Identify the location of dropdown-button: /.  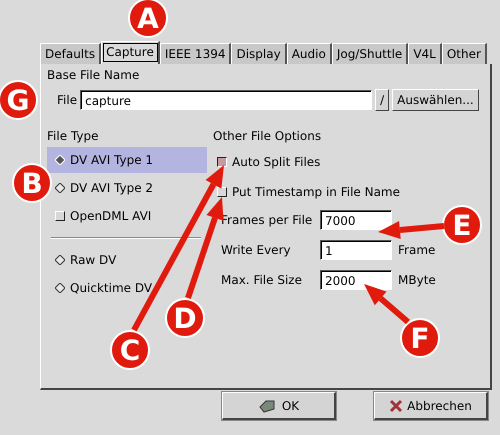
(382, 100).